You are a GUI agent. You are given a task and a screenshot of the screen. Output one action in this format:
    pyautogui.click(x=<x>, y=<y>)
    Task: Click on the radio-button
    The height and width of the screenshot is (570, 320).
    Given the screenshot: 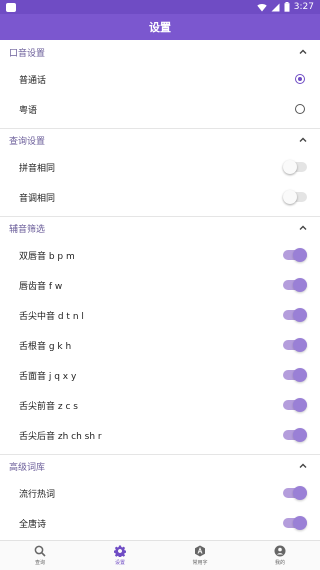 What is the action you would take?
    pyautogui.click(x=300, y=109)
    